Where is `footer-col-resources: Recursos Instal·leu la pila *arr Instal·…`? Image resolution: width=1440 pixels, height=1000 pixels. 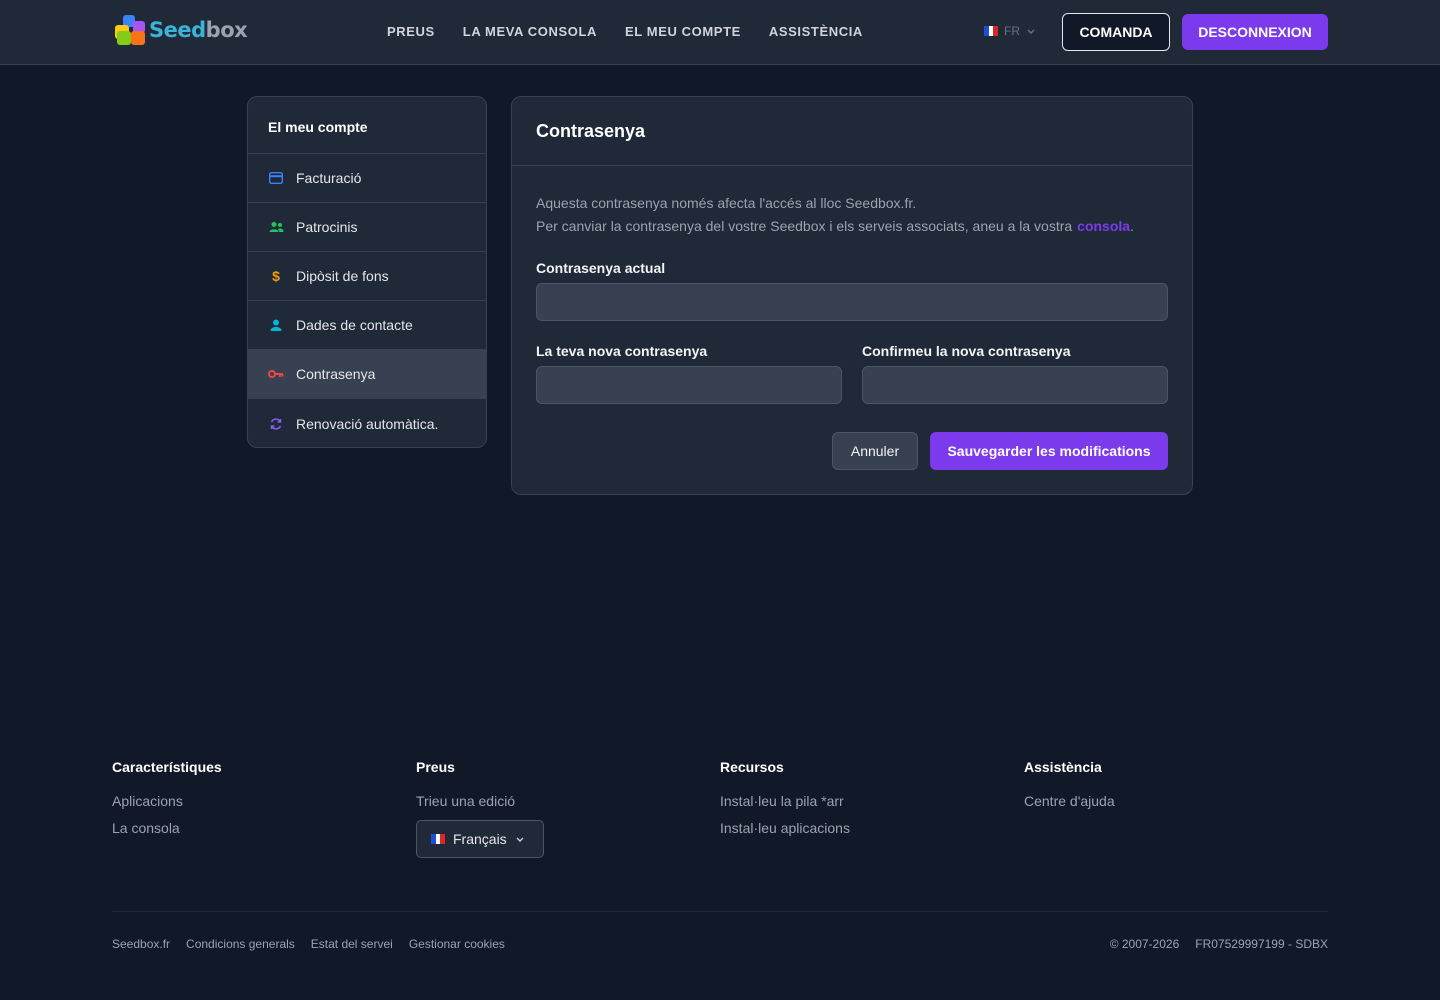 footer-col-resources: Recursos Instal·leu la pila *arr Instal·… is located at coordinates (872, 808).